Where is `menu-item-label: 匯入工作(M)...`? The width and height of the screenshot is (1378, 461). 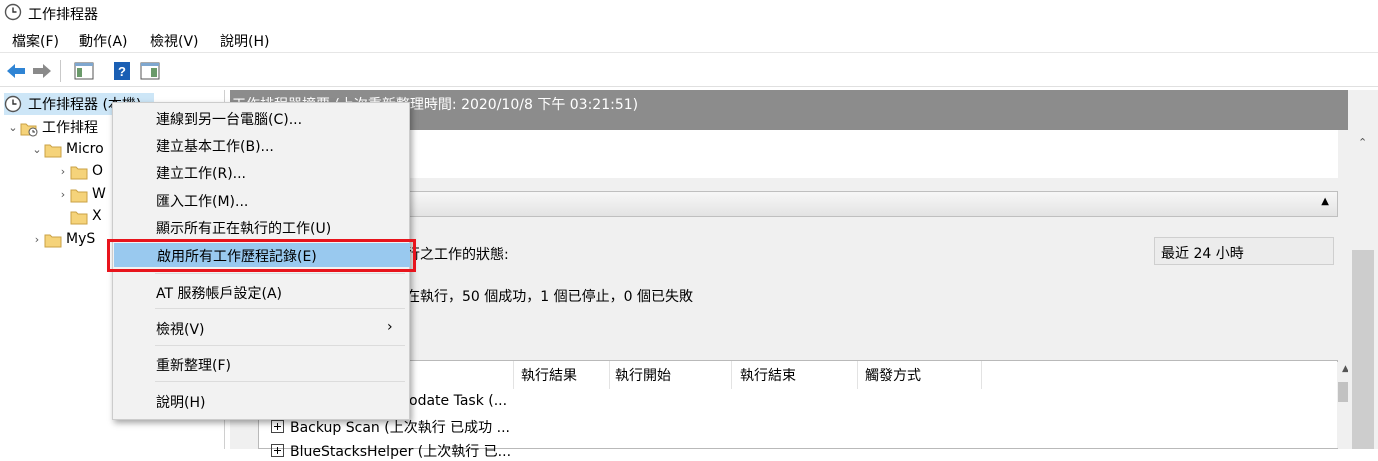
menu-item-label: 匯入工作(M)... is located at coordinates (202, 202).